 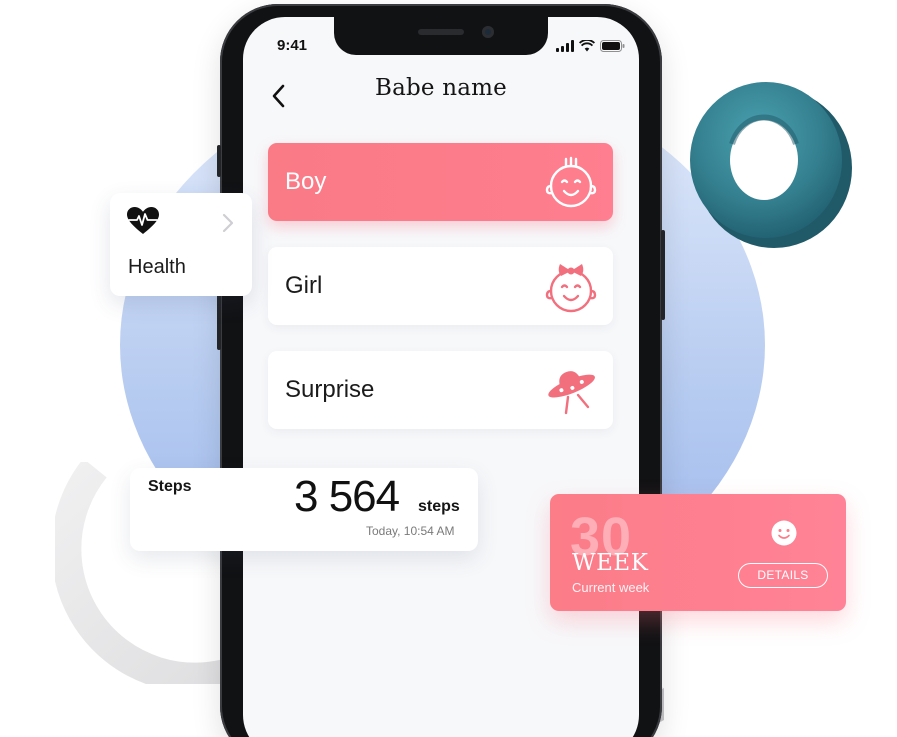 I want to click on steps-title: Steps, so click(x=170, y=486).